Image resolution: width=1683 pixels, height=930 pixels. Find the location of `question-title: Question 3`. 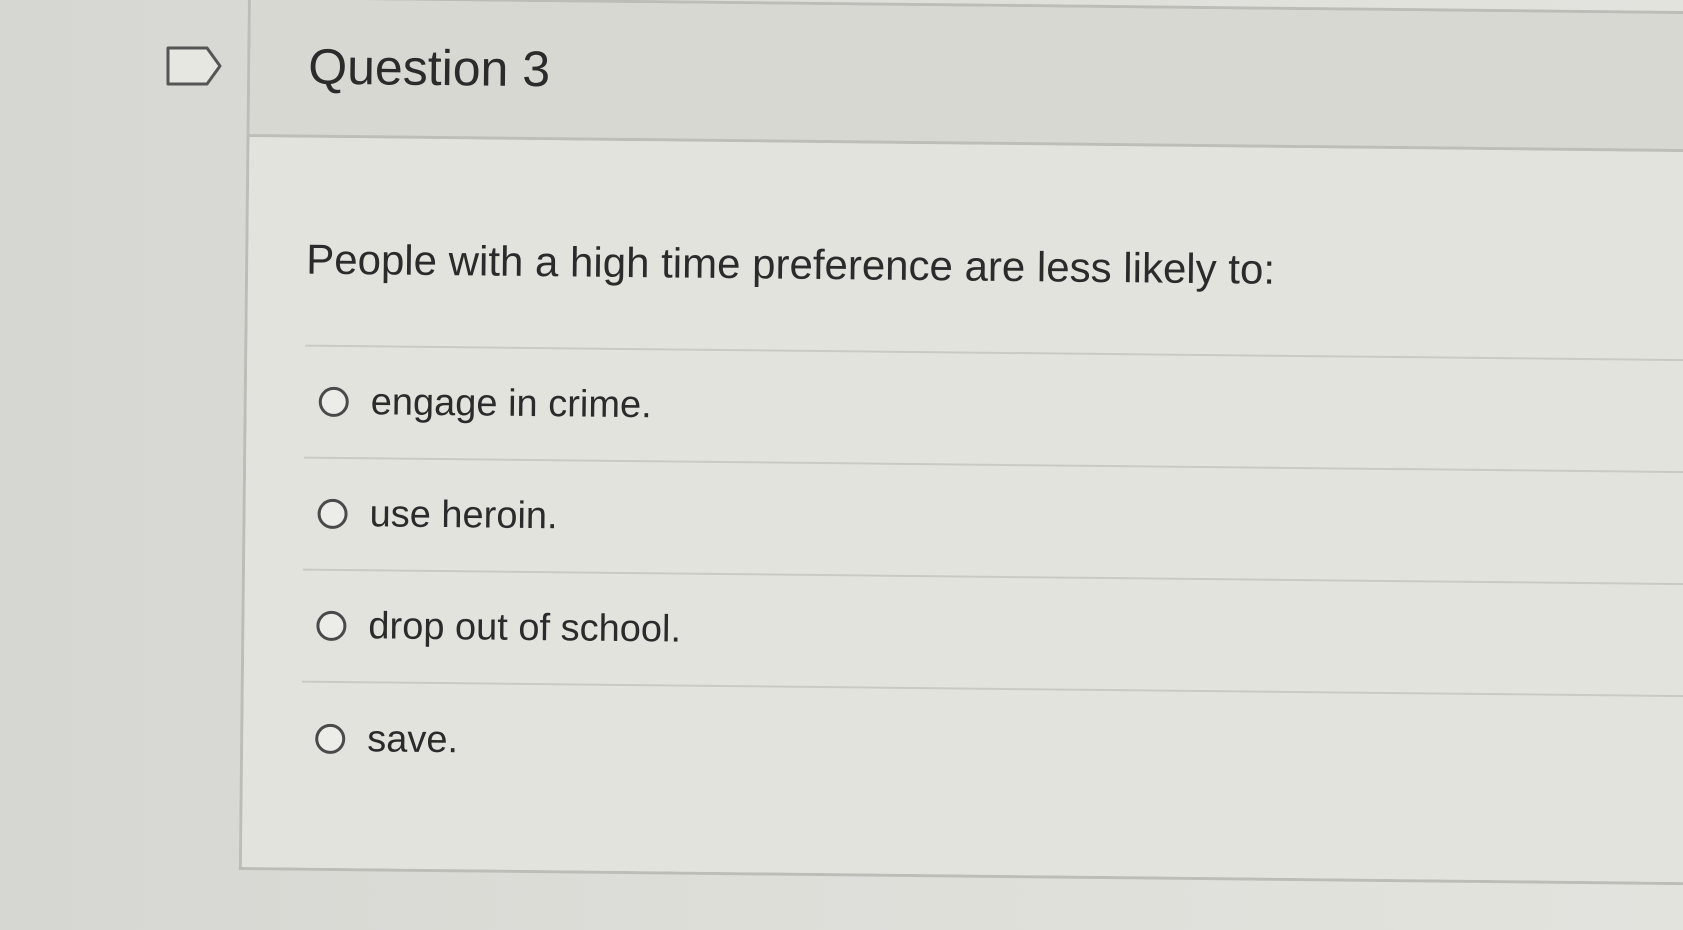

question-title: Question 3 is located at coordinates (429, 68).